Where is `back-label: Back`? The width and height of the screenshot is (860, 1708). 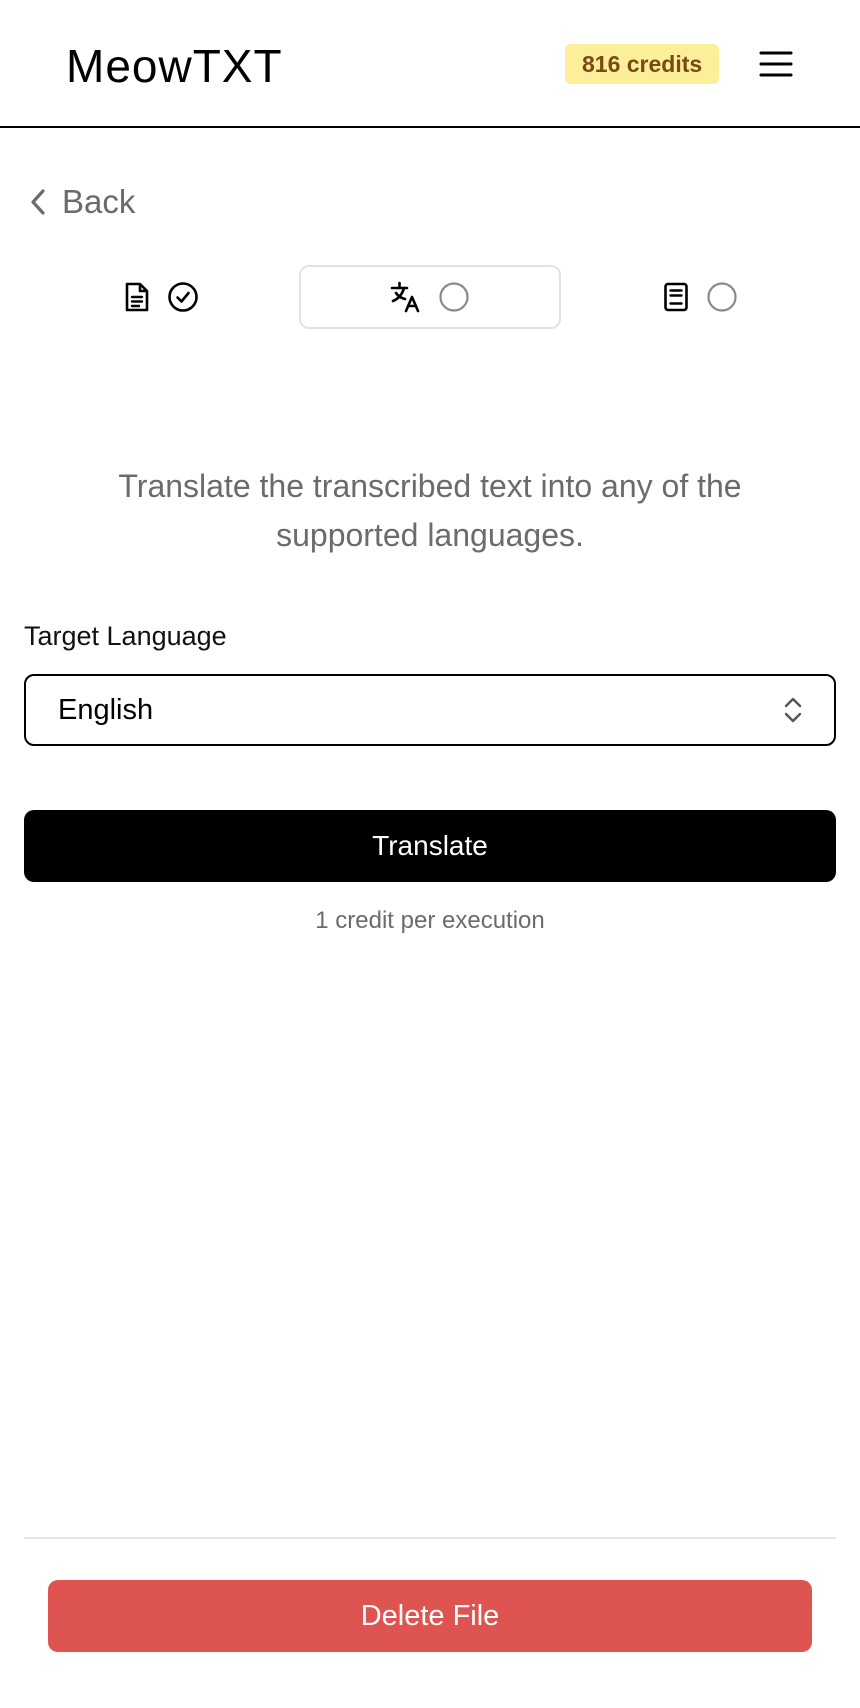
back-label: Back is located at coordinates (99, 201).